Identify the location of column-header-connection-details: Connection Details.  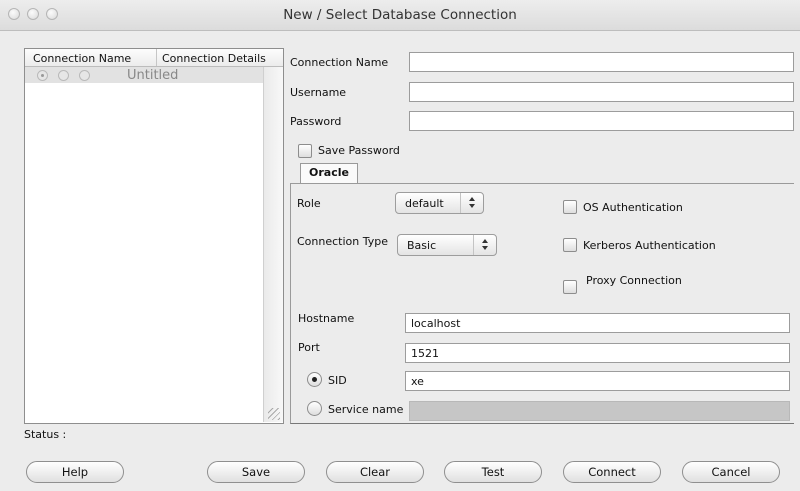
(214, 58).